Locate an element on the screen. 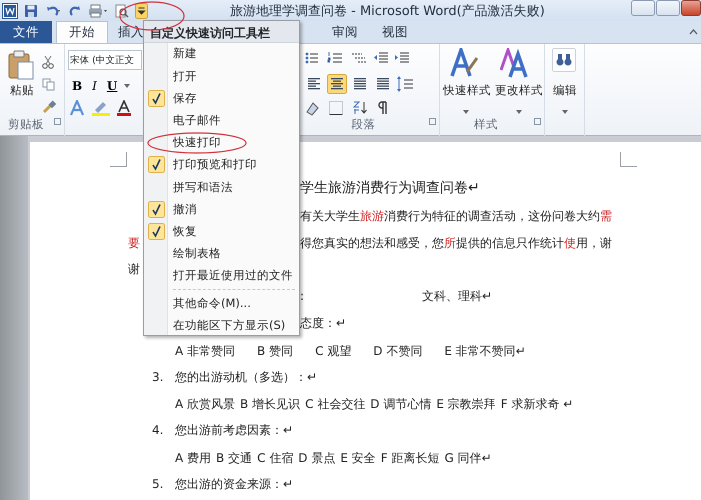 This screenshot has width=701, height=500. answer-option: A 欣赏风景 is located at coordinates (205, 404).